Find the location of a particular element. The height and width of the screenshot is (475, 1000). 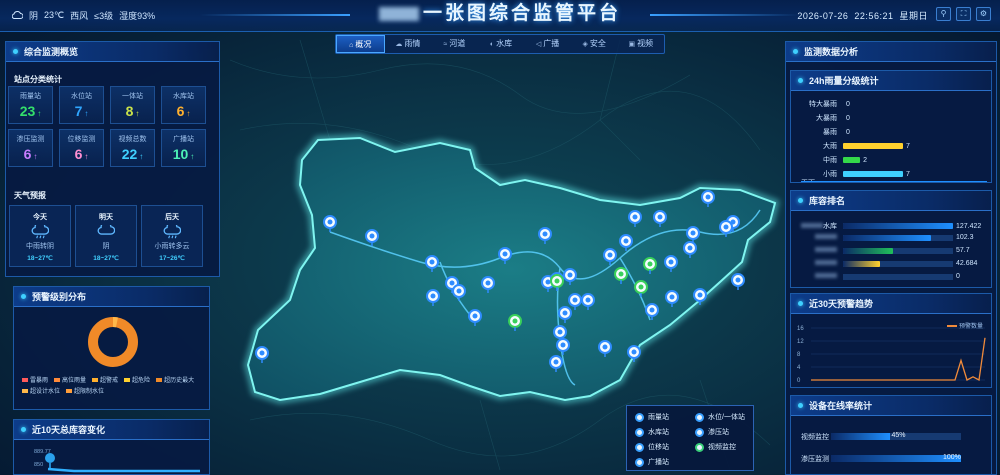

station-stat-card: 广播站 10 ↑ is located at coordinates (183, 148).